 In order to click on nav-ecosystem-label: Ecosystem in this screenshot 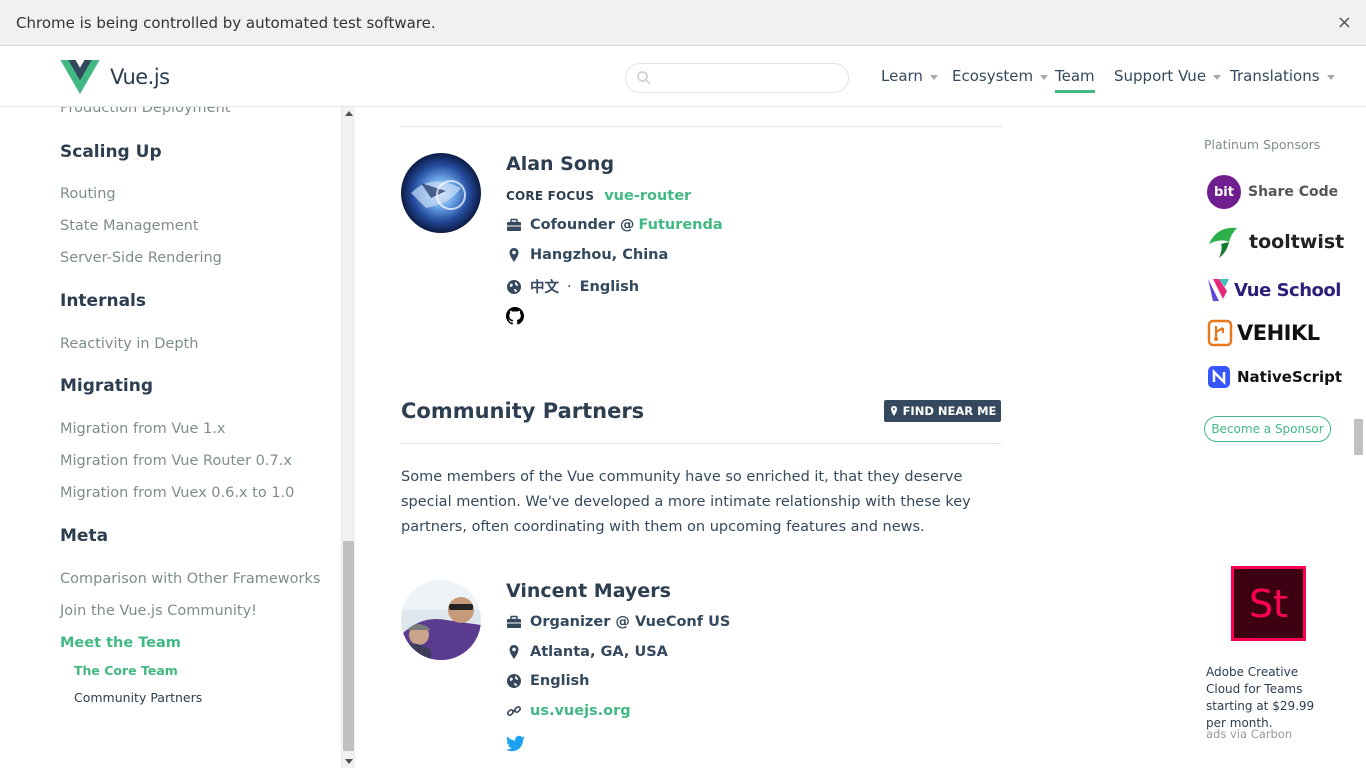, I will do `click(993, 76)`.